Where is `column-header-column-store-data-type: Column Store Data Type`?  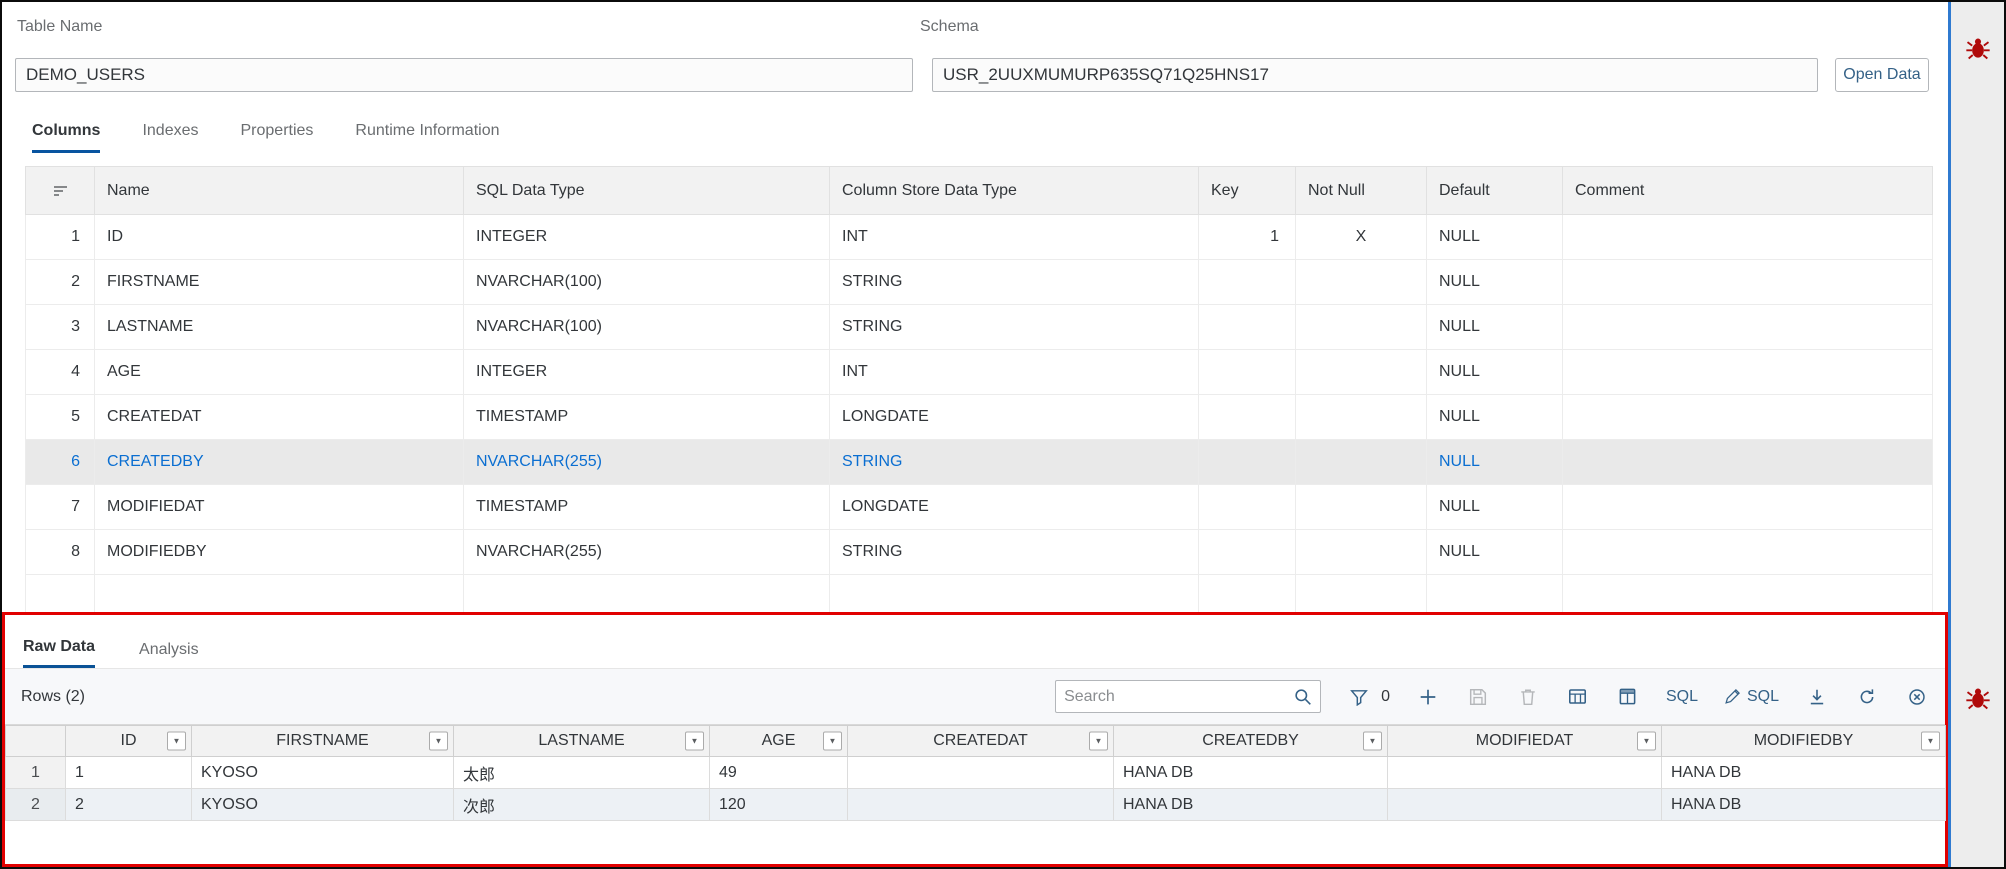
column-header-column-store-data-type: Column Store Data Type is located at coordinates (1014, 190).